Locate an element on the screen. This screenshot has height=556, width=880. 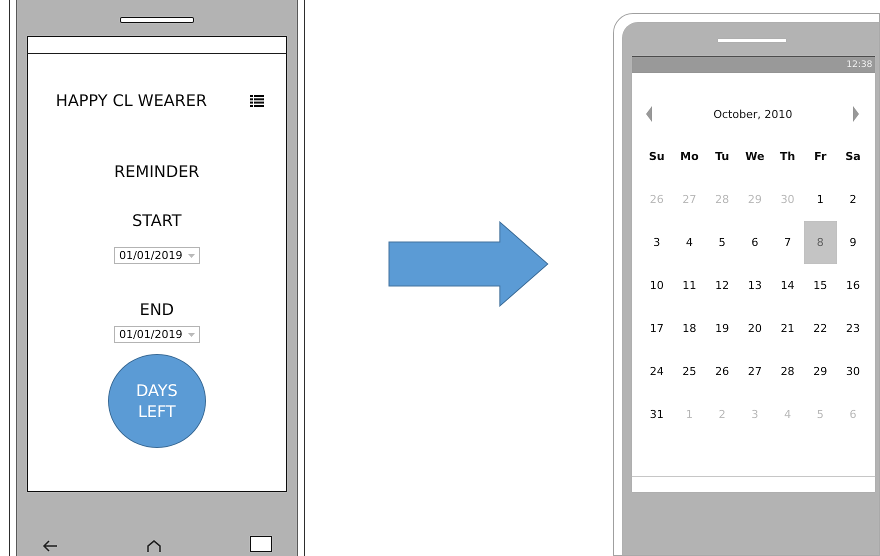
weekday-label: Tu is located at coordinates (722, 157).